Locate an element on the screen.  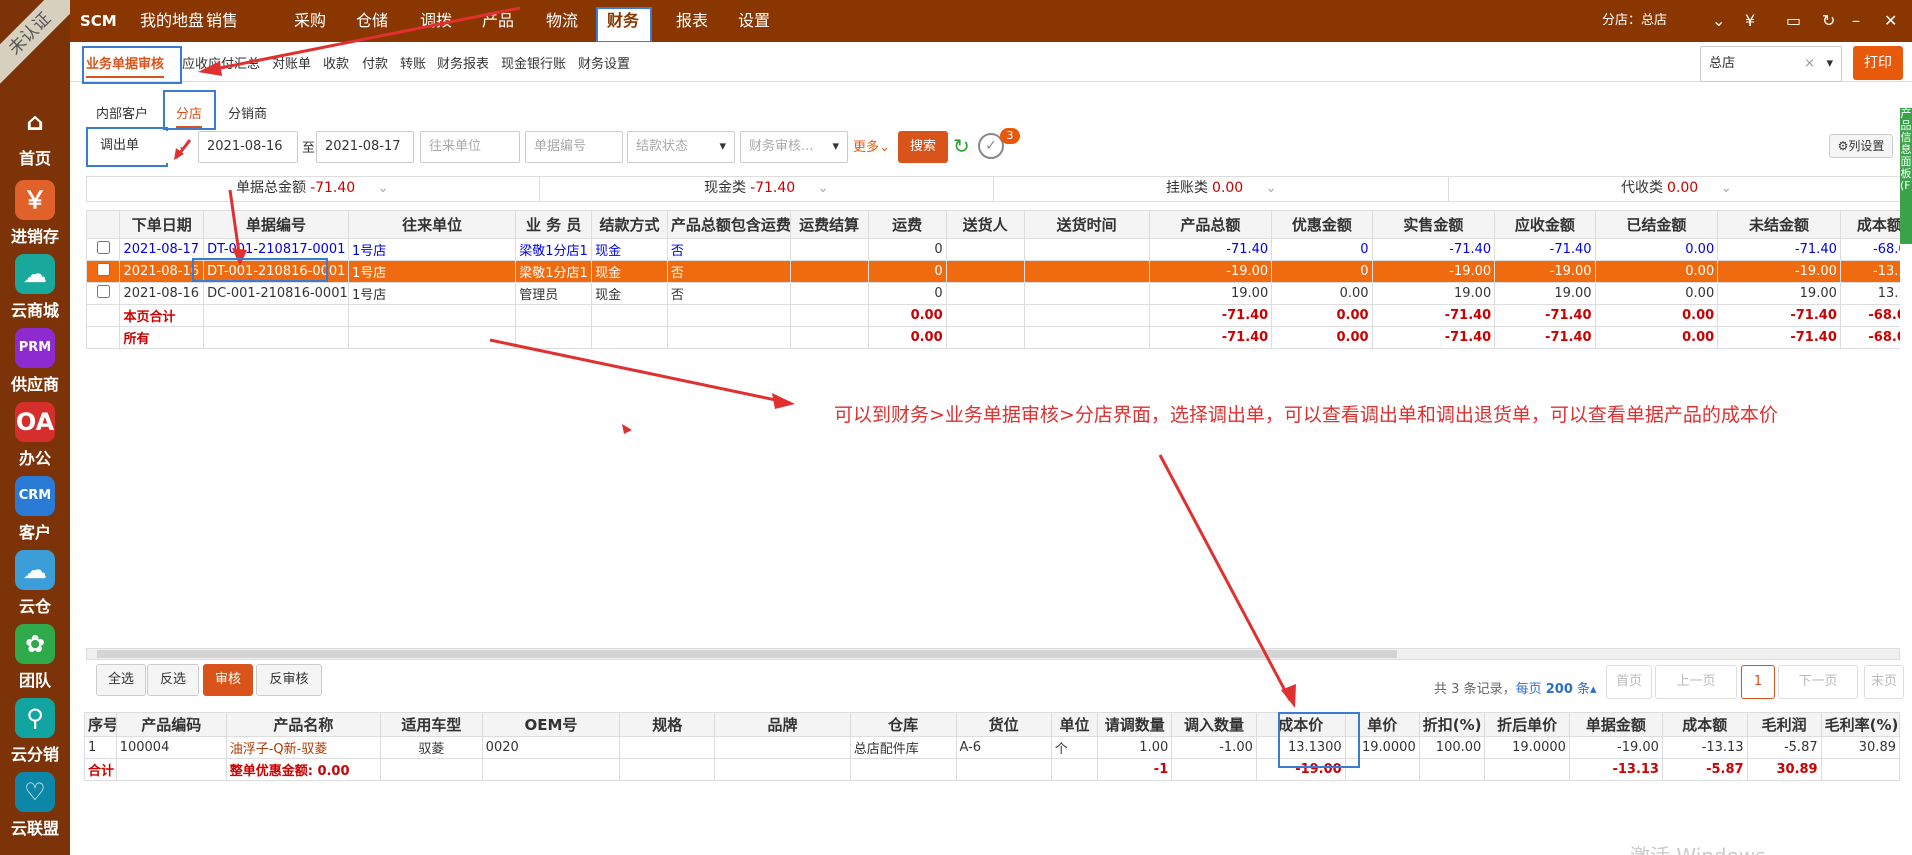
windows-watermark: 激活 Windows is located at coordinates (1698, 847).